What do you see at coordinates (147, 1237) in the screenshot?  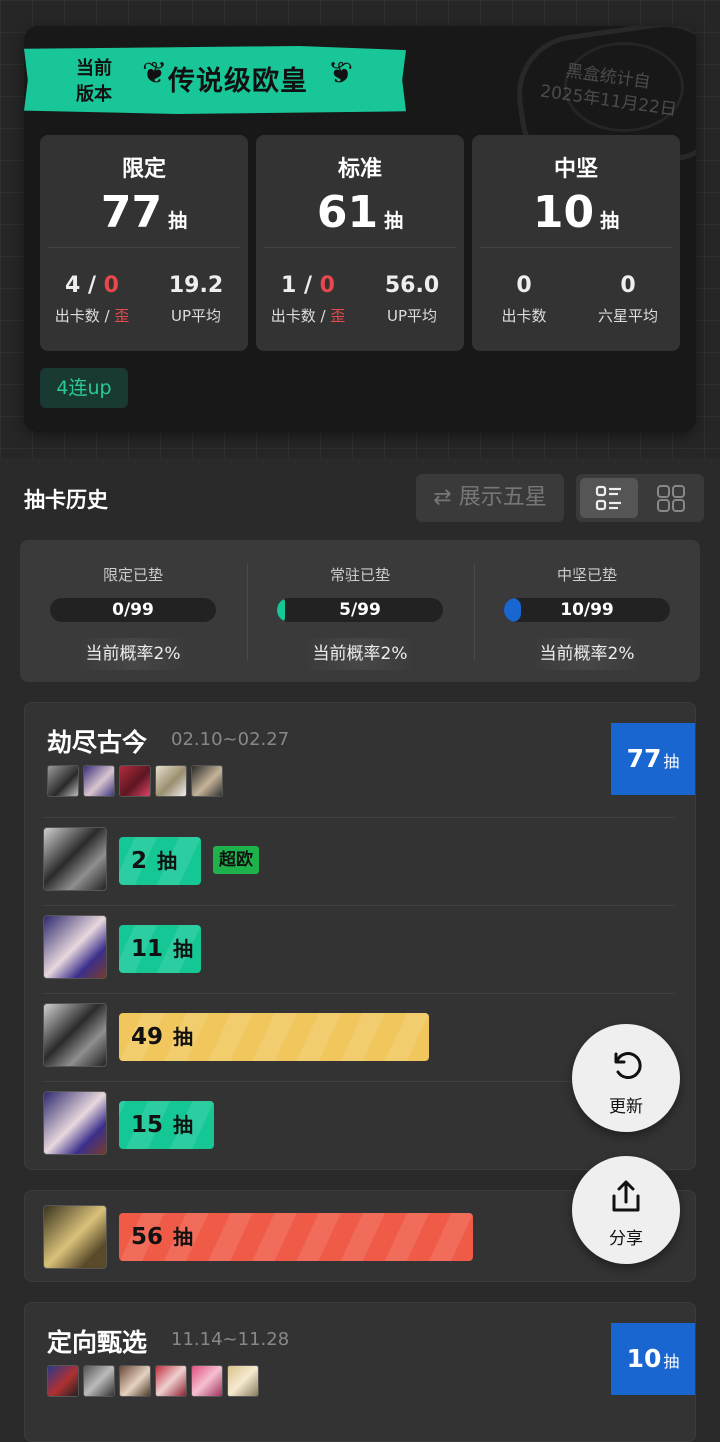 I see `pull-count: 56` at bounding box center [147, 1237].